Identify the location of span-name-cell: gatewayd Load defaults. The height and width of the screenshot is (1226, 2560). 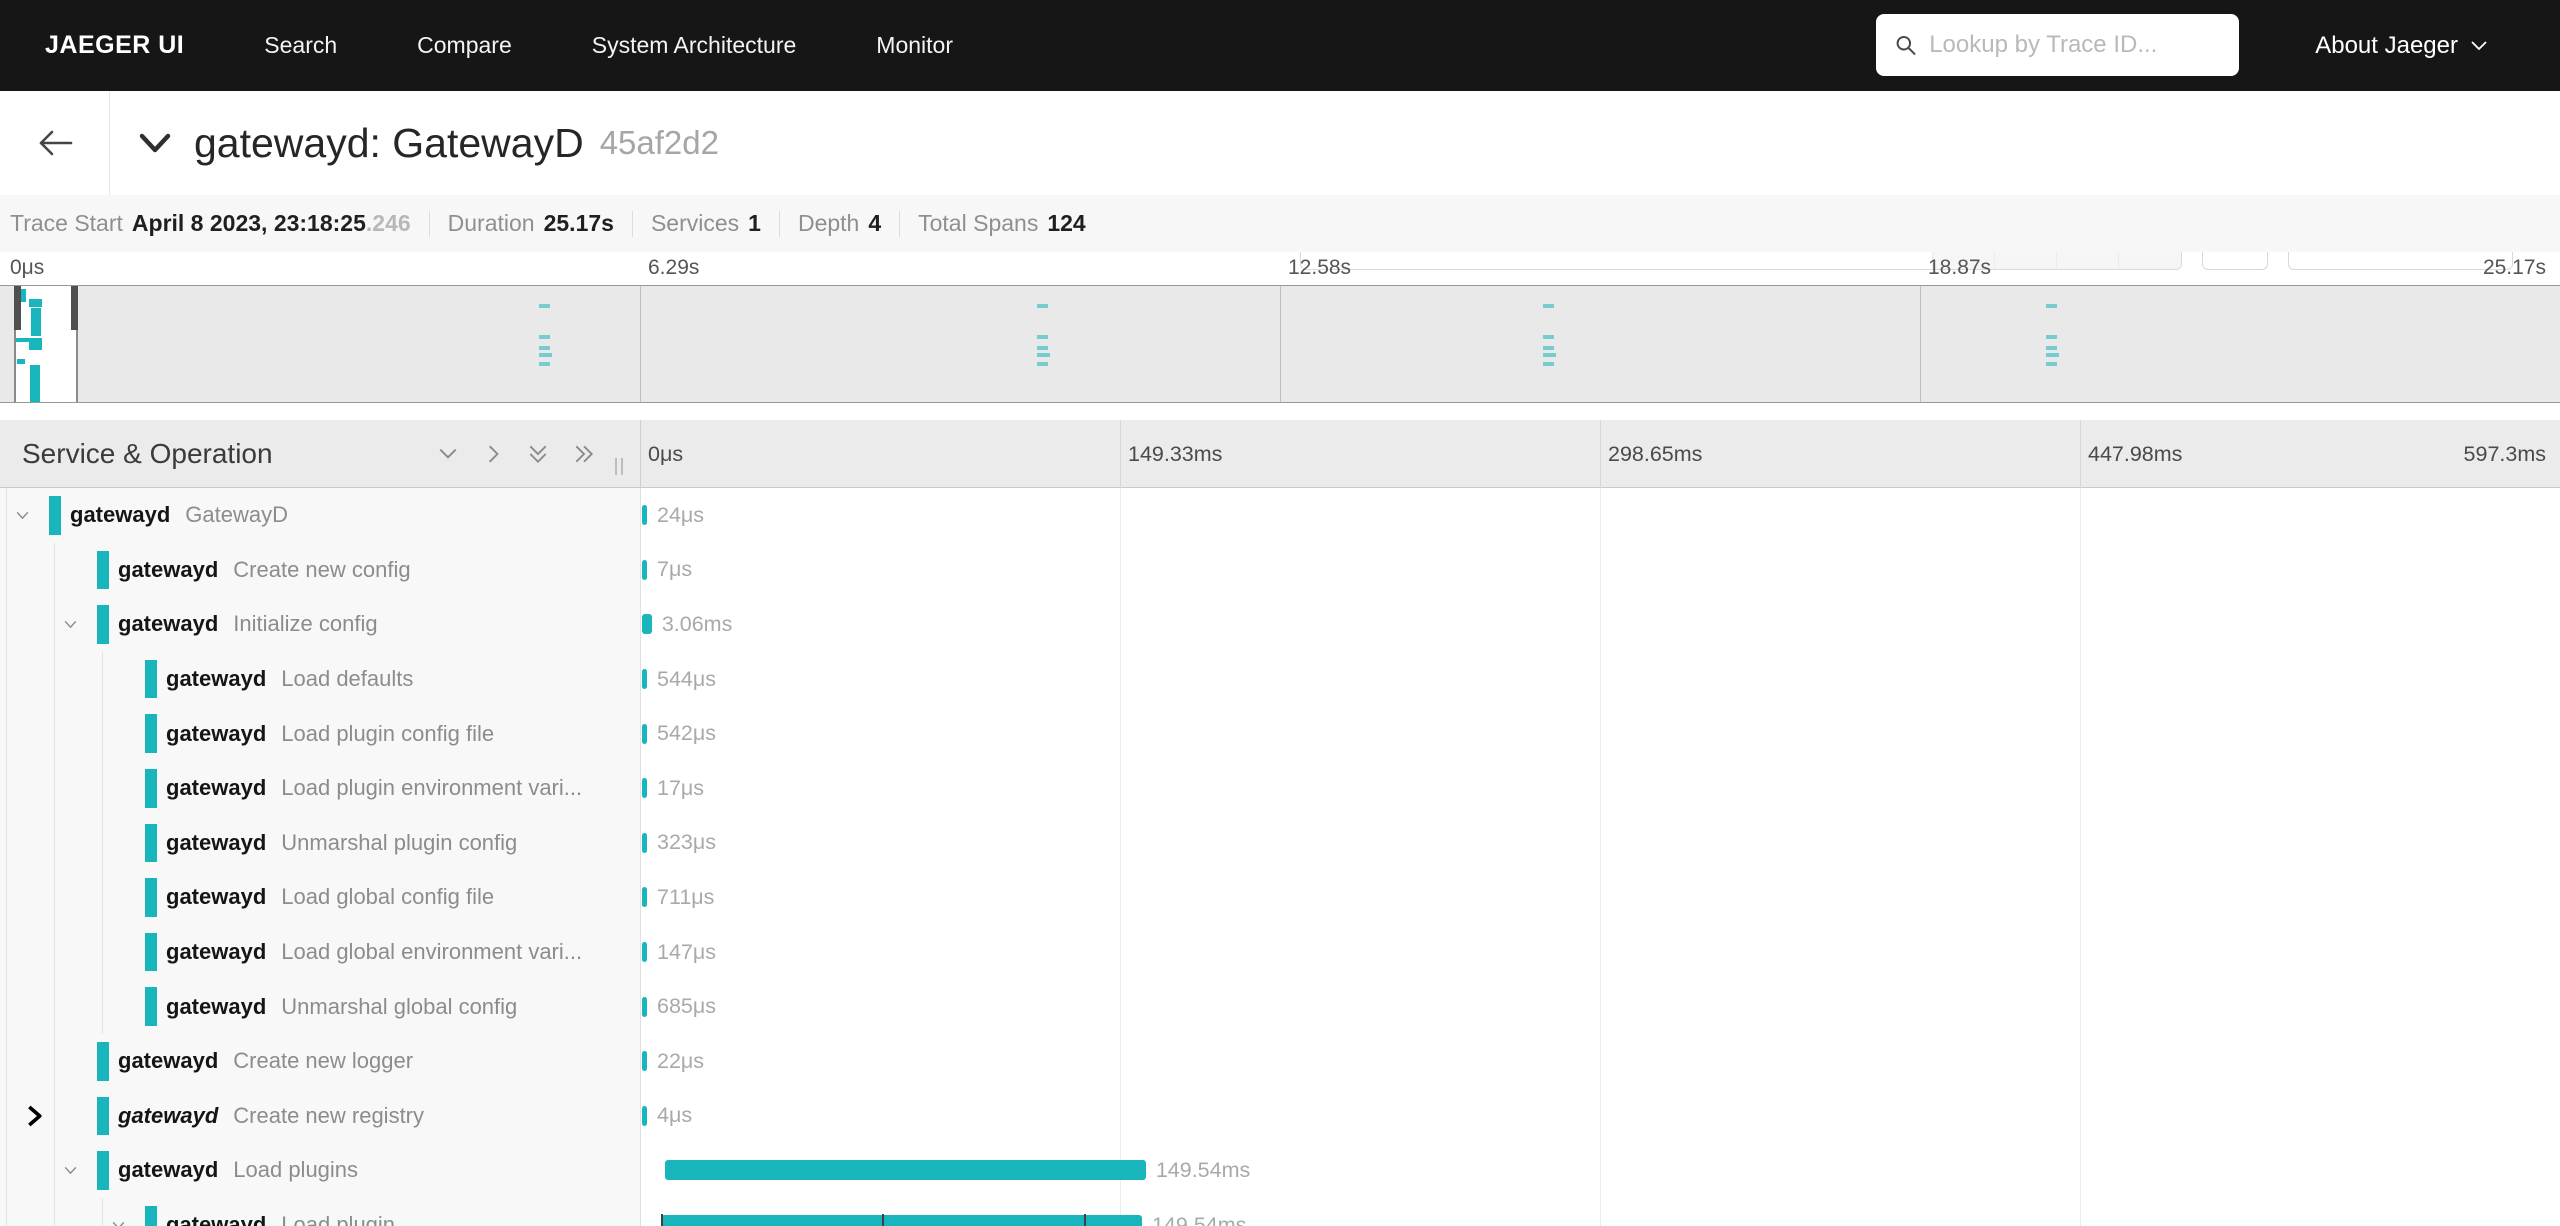
(320, 679).